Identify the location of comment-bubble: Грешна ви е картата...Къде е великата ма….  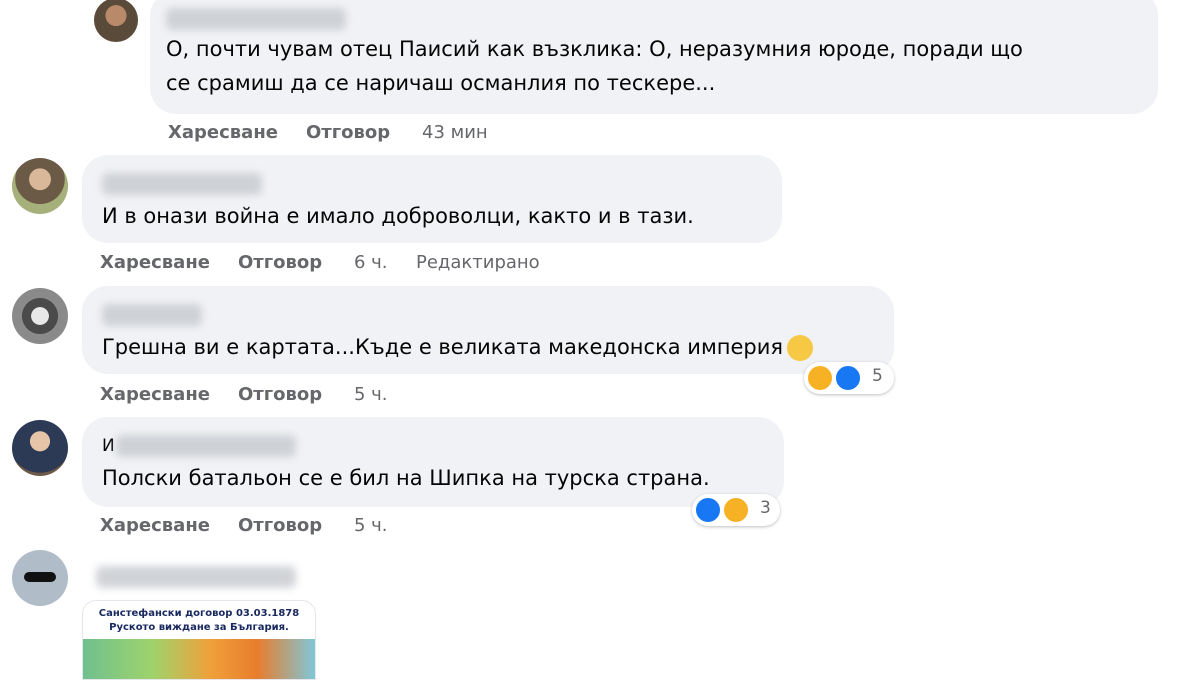
(488, 330).